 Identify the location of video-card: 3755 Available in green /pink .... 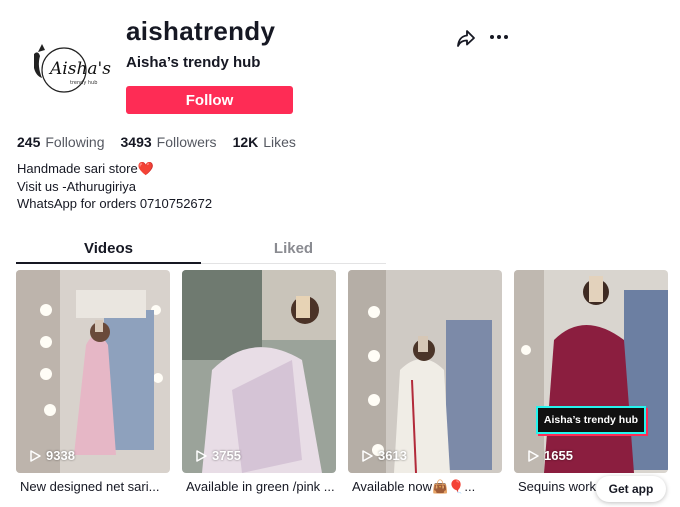
(259, 382).